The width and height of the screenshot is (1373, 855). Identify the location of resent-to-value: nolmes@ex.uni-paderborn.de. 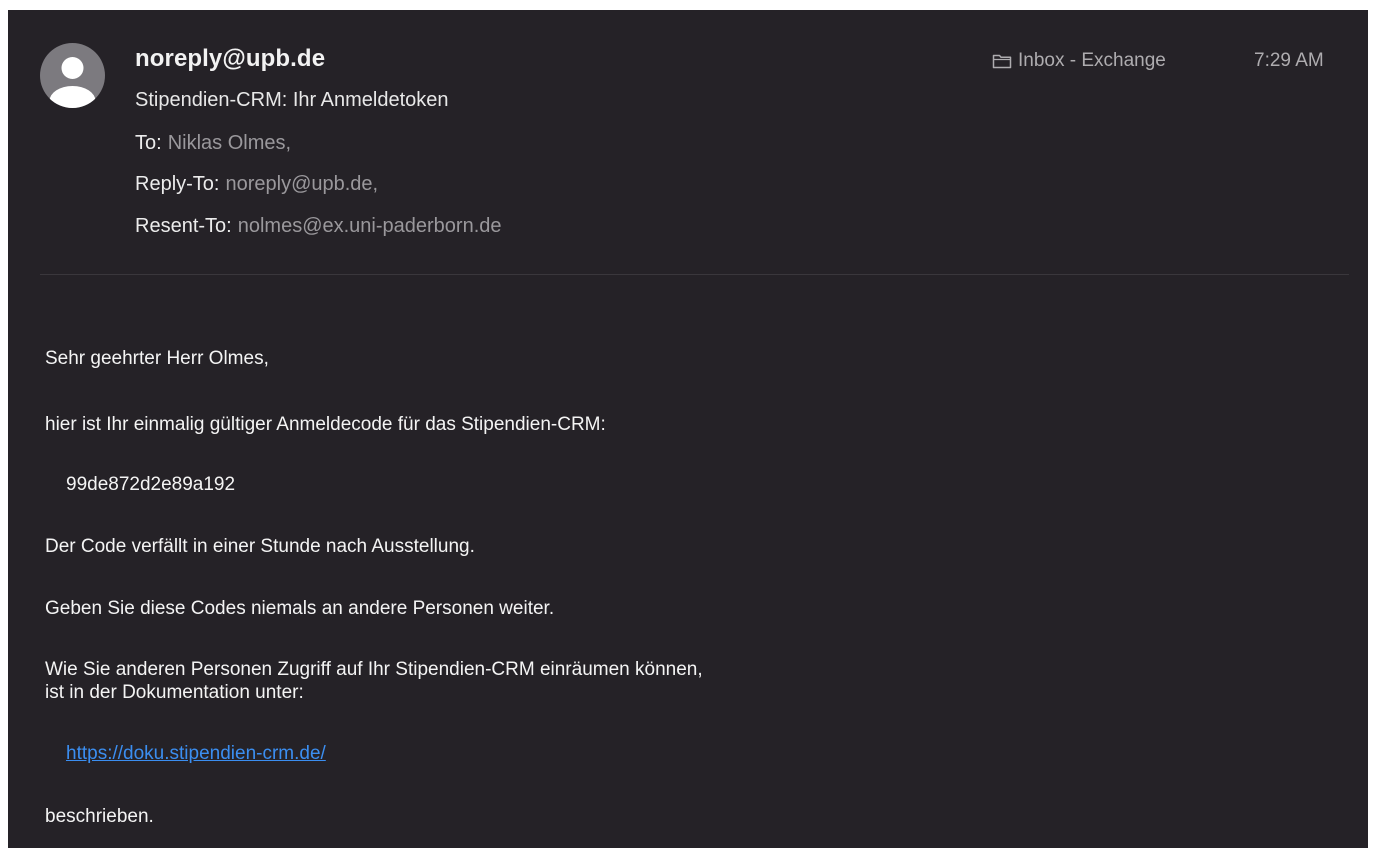
(370, 226).